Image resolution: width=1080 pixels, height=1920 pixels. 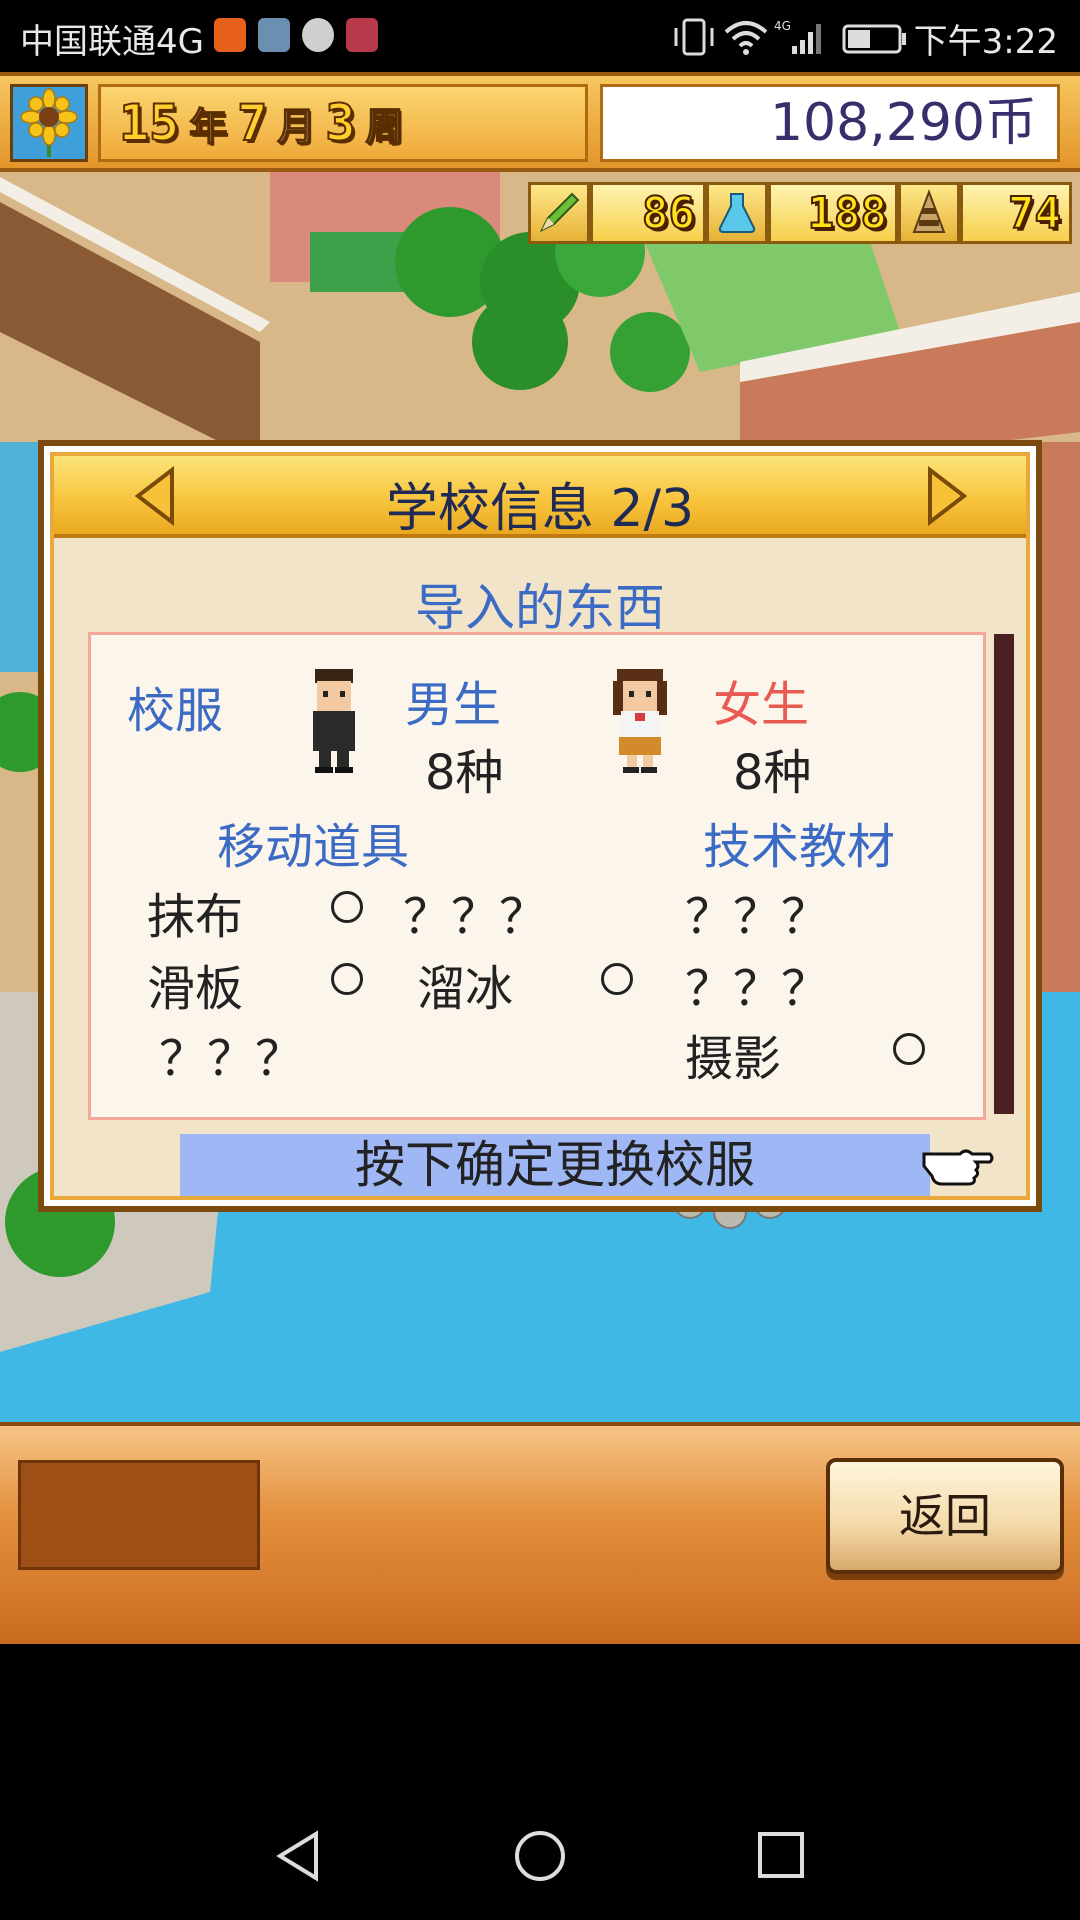 I want to click on girls-label: 女生, so click(x=761, y=705).